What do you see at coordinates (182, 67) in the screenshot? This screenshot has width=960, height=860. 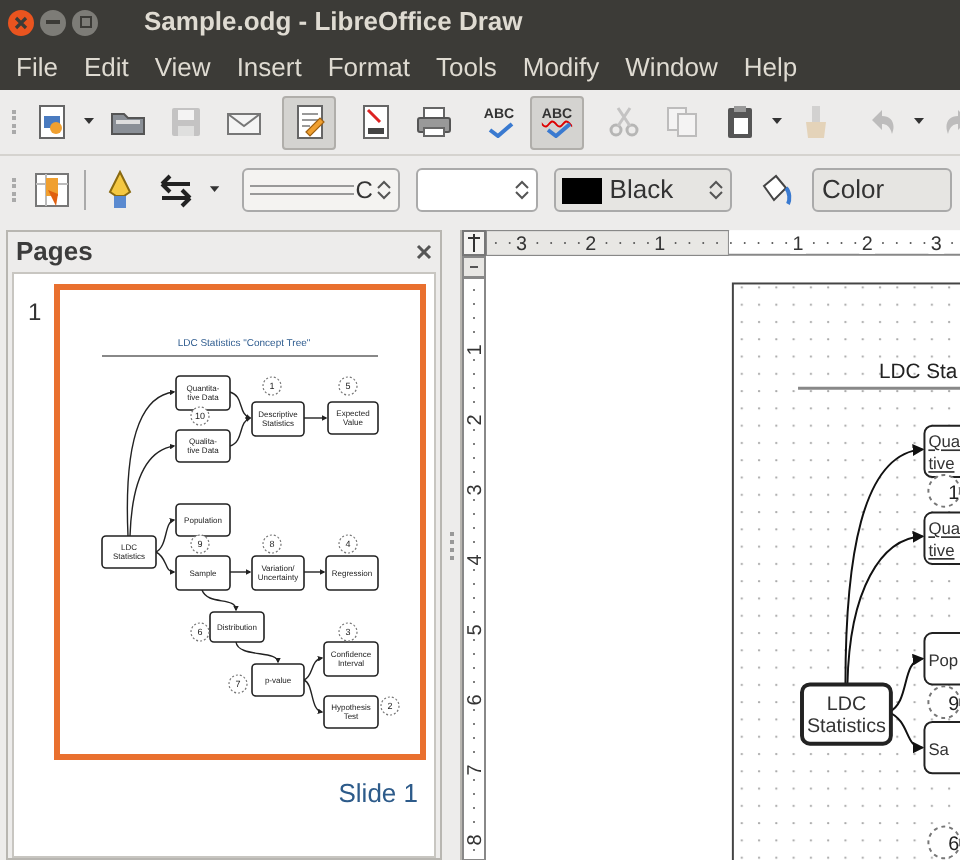 I see `menu-item: View` at bounding box center [182, 67].